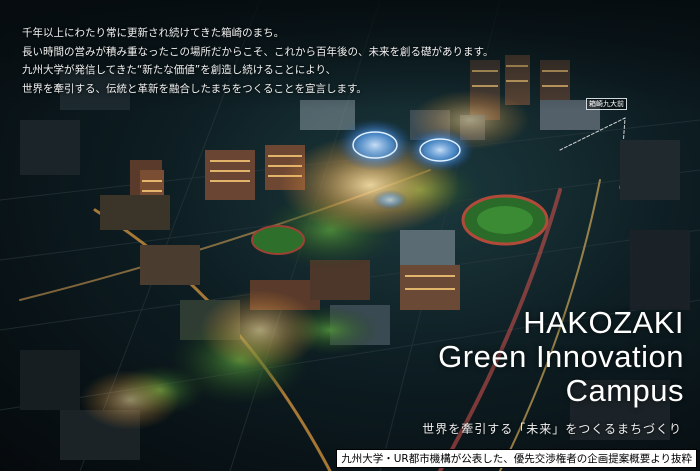  Describe the element at coordinates (603, 322) in the screenshot. I see `title-line-1: HAKOZAKI` at that location.